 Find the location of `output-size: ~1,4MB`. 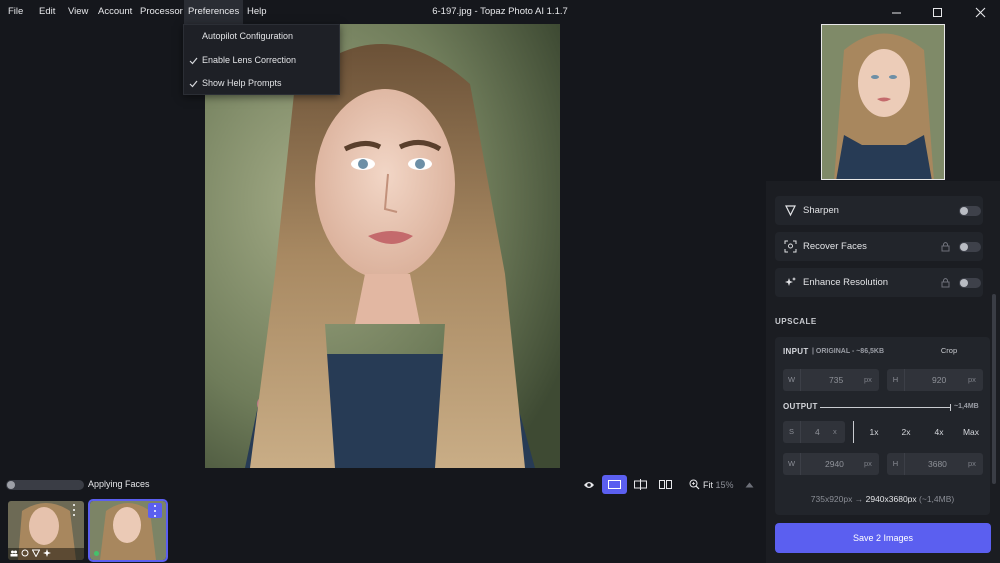

output-size: ~1,4MB is located at coordinates (966, 406).